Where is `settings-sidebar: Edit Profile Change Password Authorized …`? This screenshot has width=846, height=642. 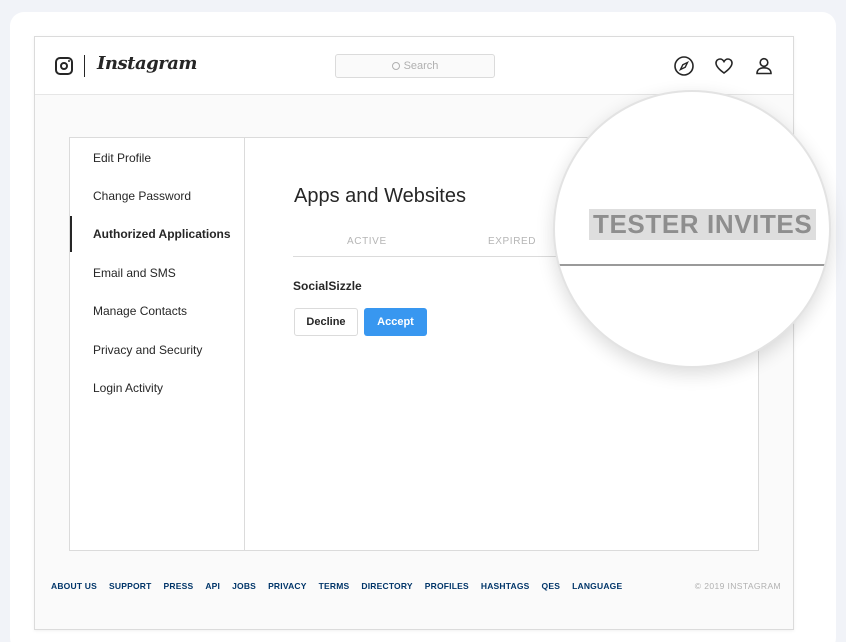
settings-sidebar: Edit Profile Change Password Authorized … is located at coordinates (157, 344).